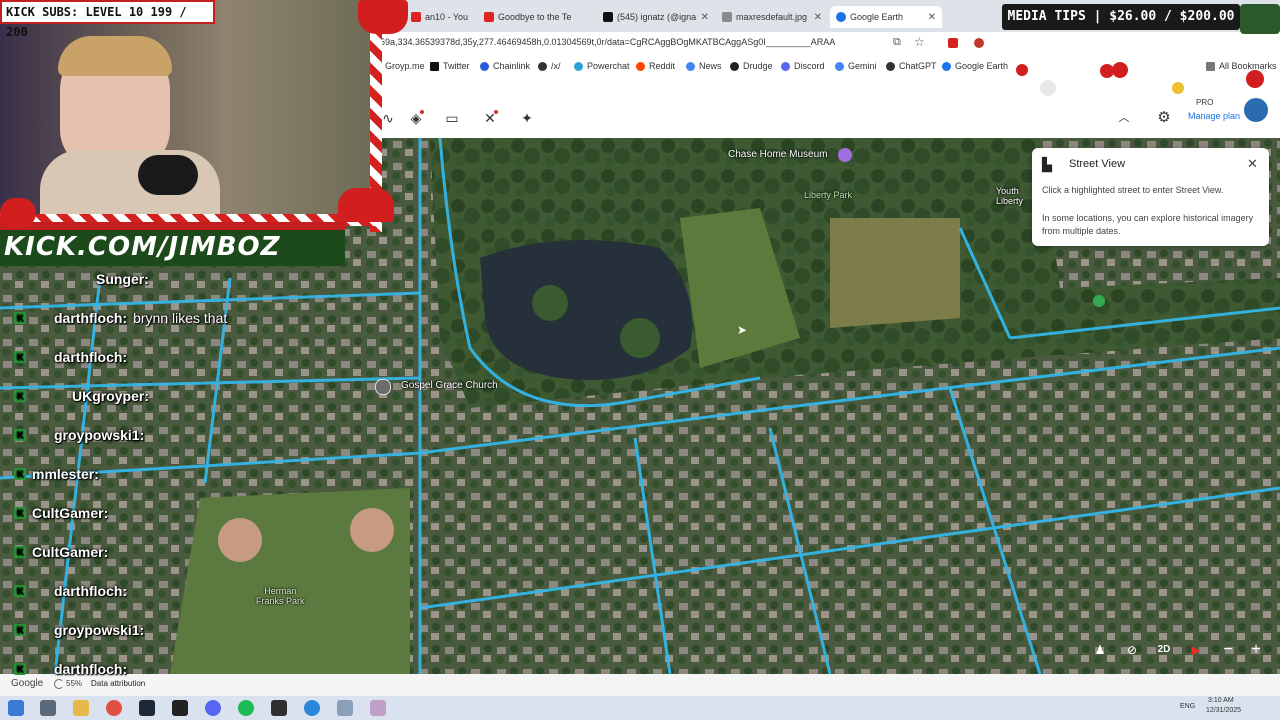  Describe the element at coordinates (1187, 706) in the screenshot. I see `language-indicator: ENG` at that location.